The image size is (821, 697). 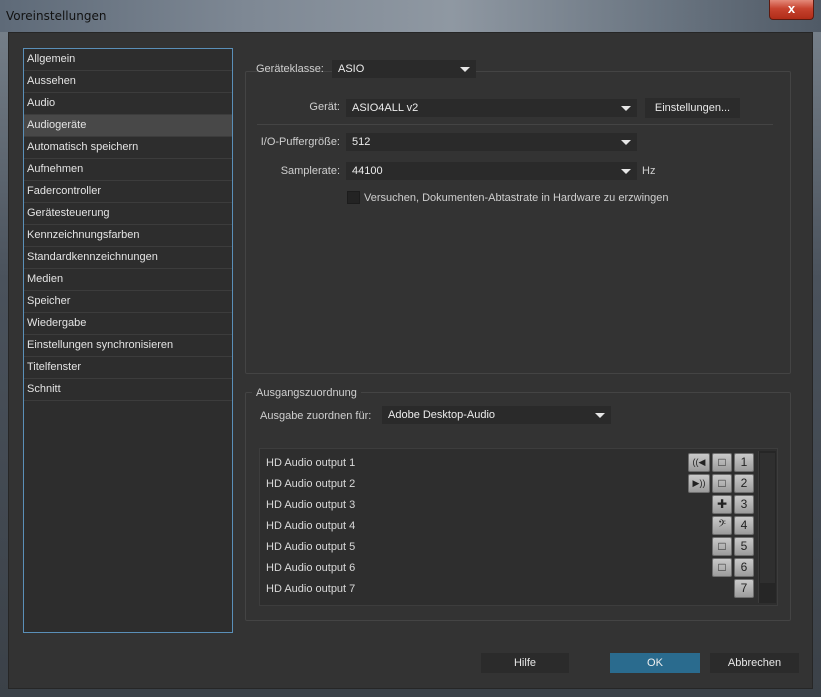 What do you see at coordinates (491, 108) in the screenshot?
I see `device-dropdown: ASIO4ALL v2` at bounding box center [491, 108].